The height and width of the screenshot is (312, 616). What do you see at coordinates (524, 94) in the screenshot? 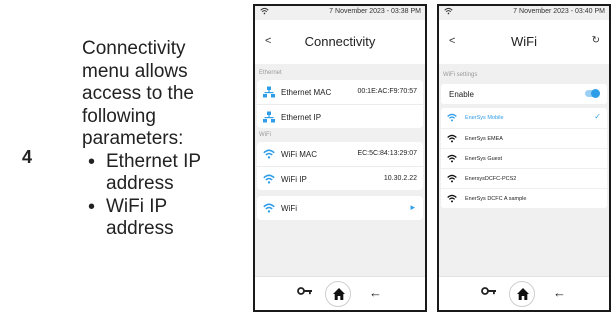
I see `enable-row: Enable` at bounding box center [524, 94].